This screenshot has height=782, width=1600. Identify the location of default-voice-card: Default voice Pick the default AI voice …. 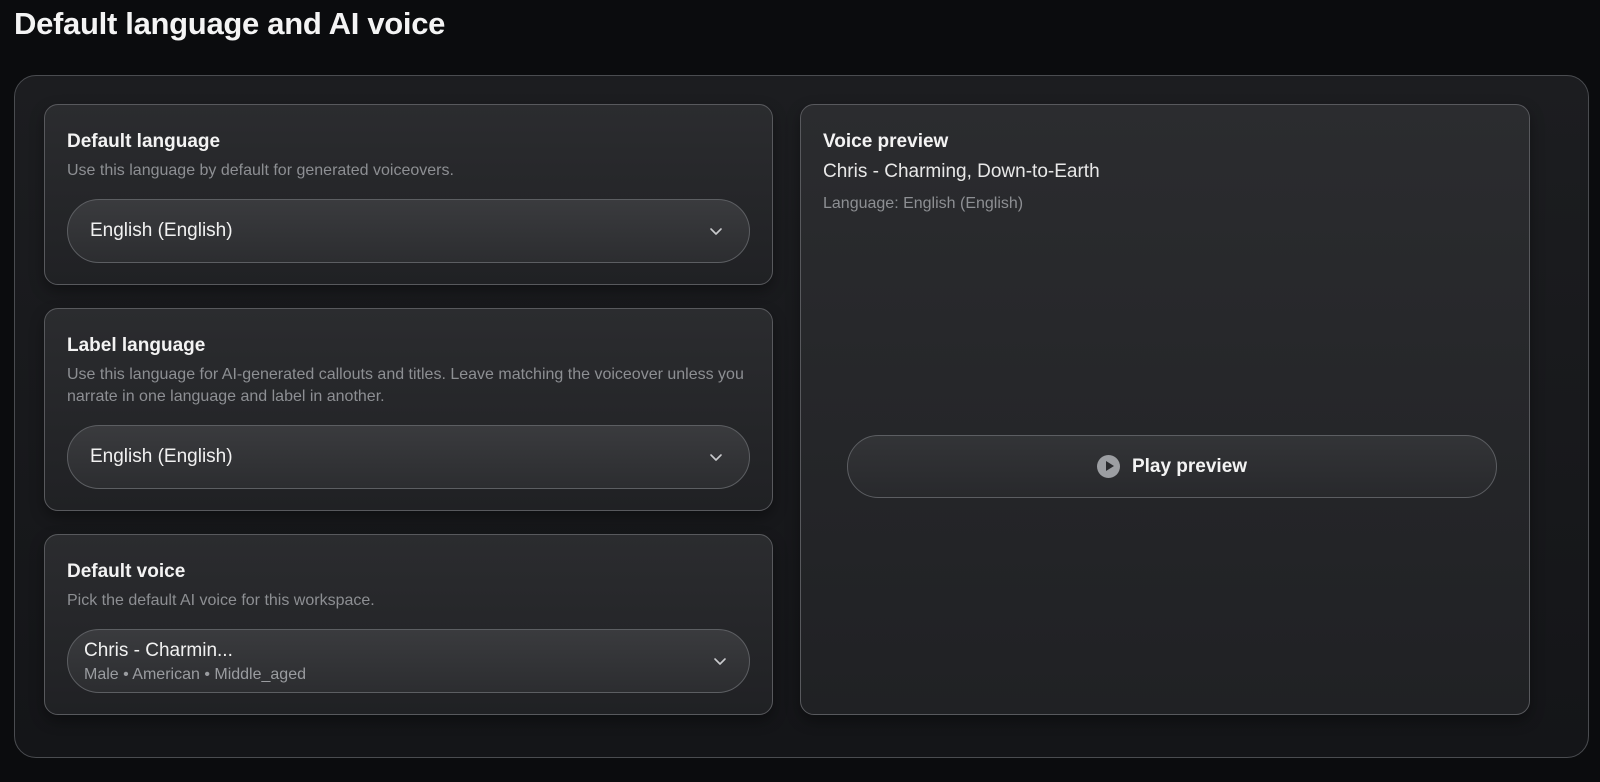
(408, 624).